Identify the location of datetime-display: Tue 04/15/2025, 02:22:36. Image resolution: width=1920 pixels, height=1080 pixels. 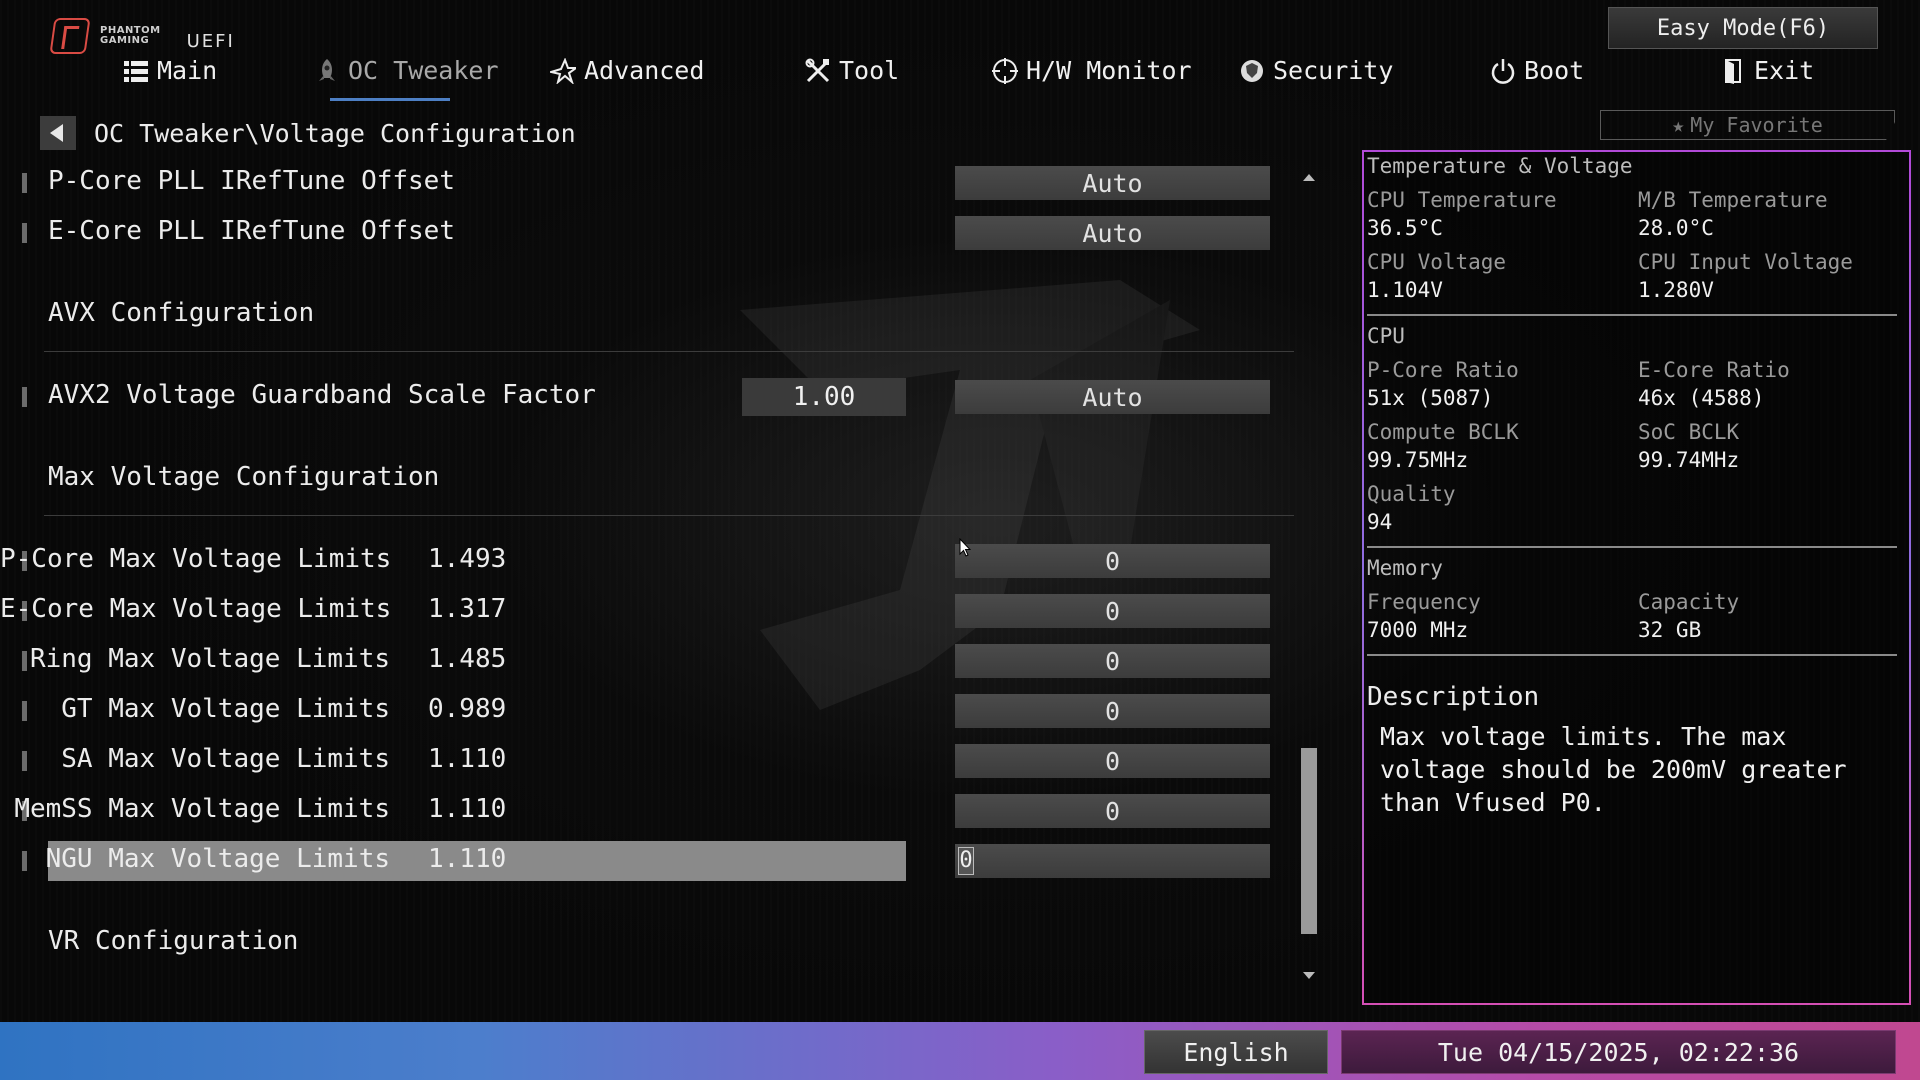
(1618, 1052).